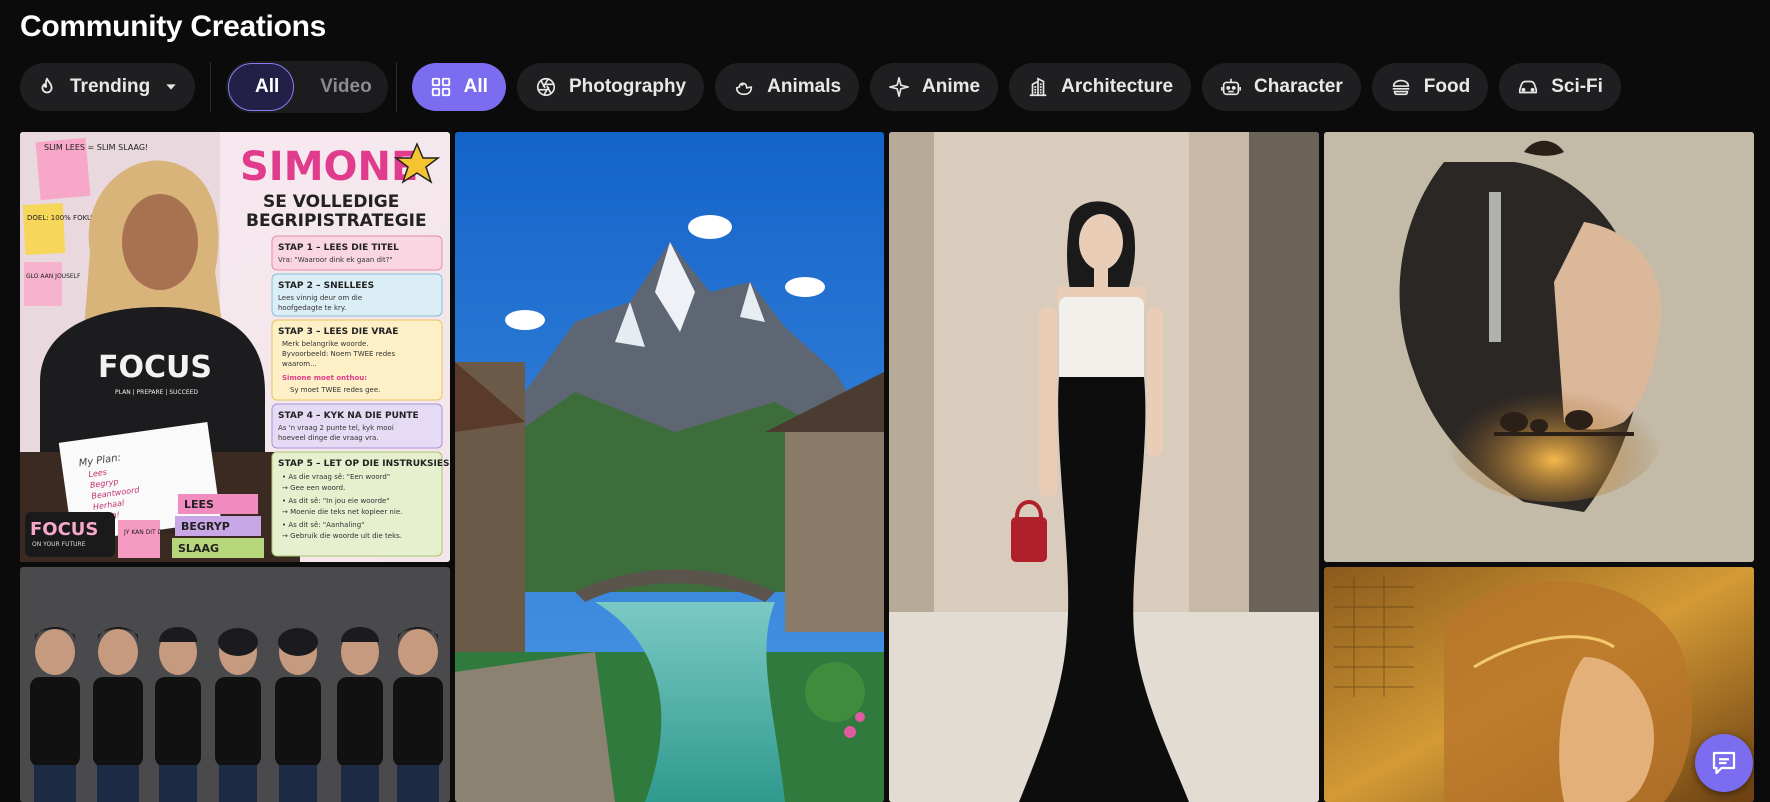 The height and width of the screenshot is (802, 1770). What do you see at coordinates (150, 532) in the screenshot?
I see `sticky-note-text: JY KAN DIT DOEN!` at bounding box center [150, 532].